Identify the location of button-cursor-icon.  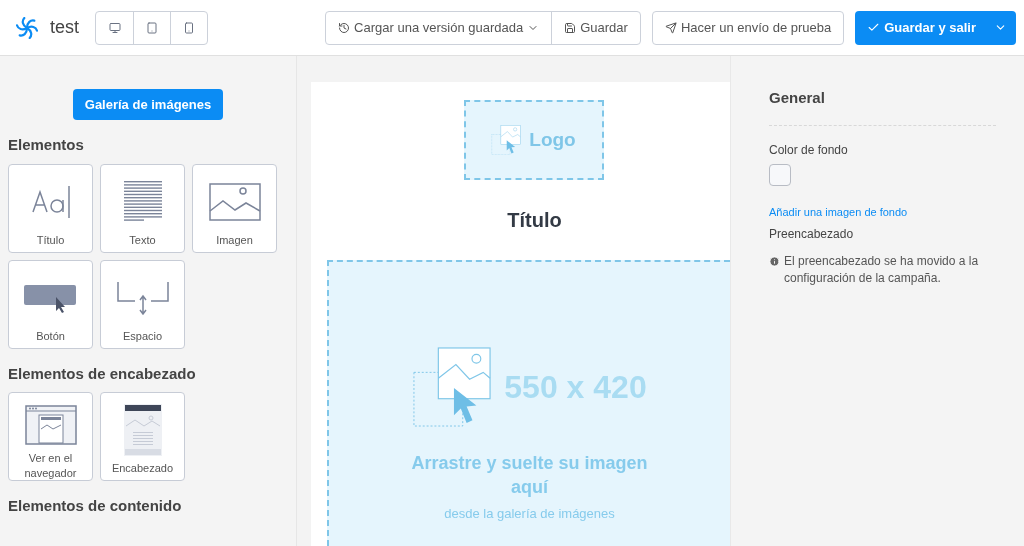
(50, 297).